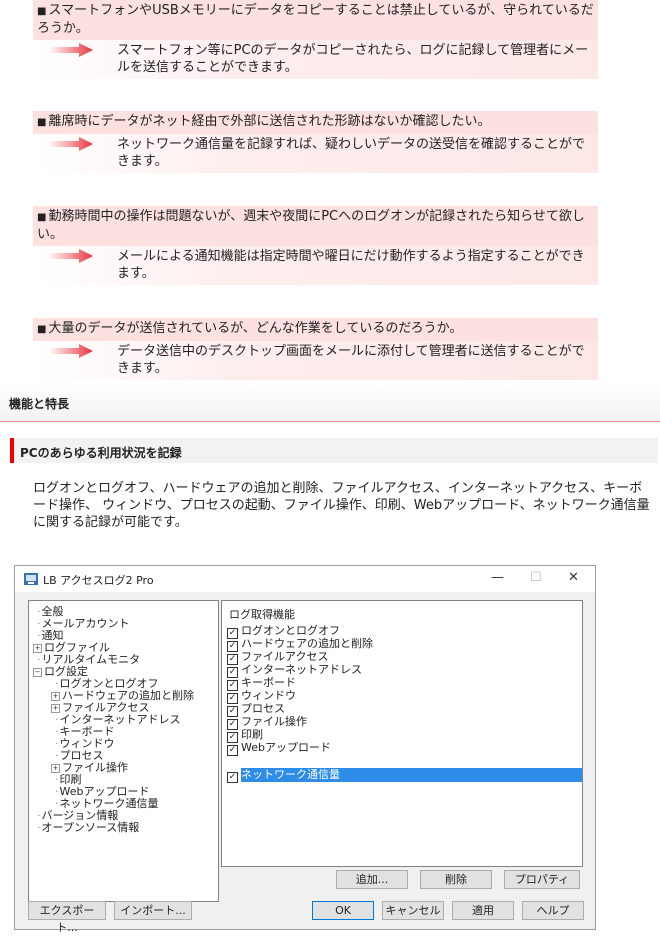 The height and width of the screenshot is (950, 660). What do you see at coordinates (283, 776) in the screenshot?
I see `log-item-network-traffic: ✓ ネットワーク通信量` at bounding box center [283, 776].